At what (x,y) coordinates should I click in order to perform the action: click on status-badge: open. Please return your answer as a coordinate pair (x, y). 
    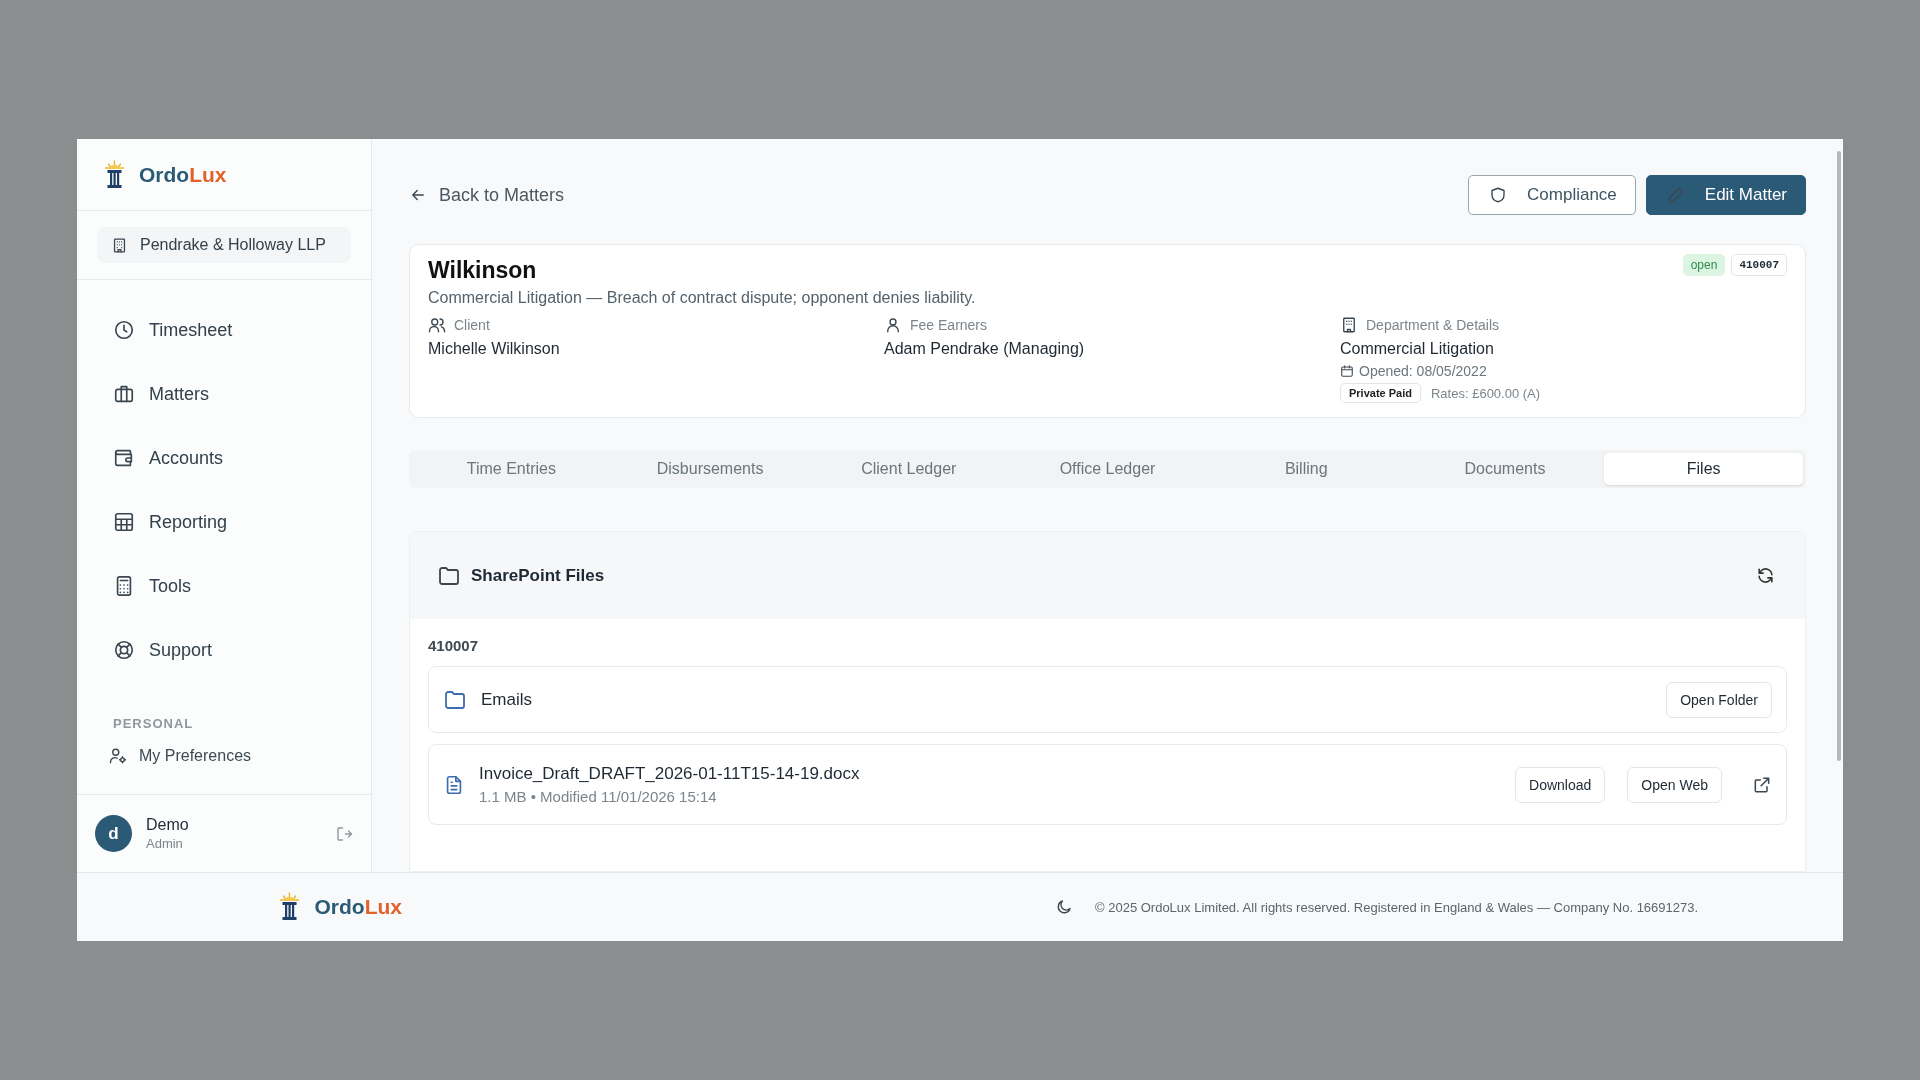
    Looking at the image, I should click on (1704, 265).